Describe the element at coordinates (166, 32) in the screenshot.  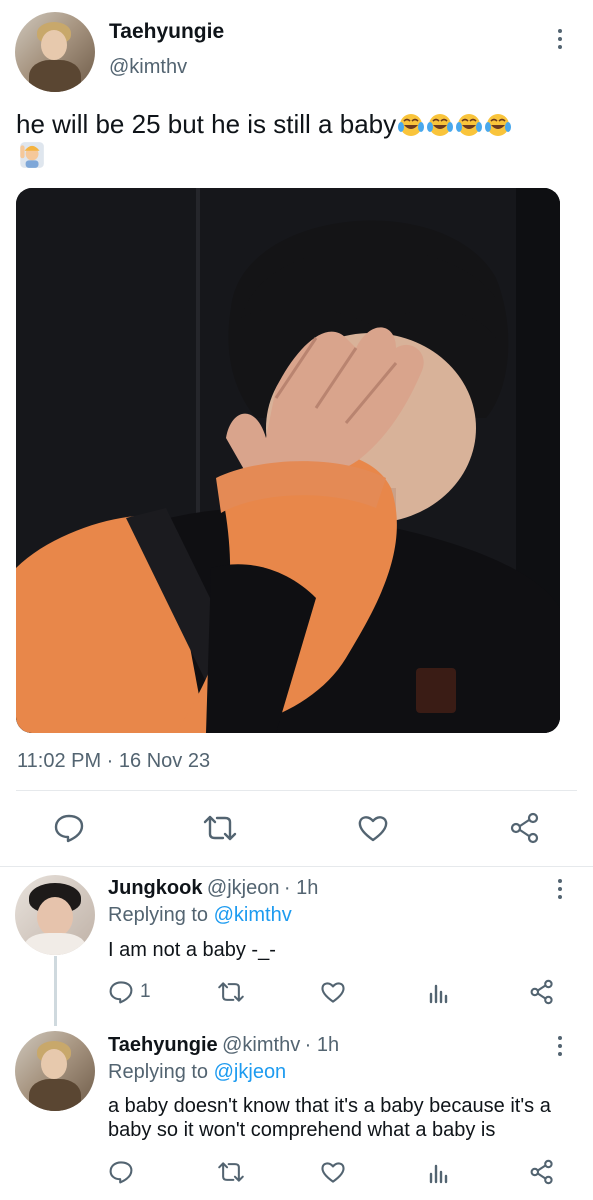
I see `author-display-name: Taehyungie` at that location.